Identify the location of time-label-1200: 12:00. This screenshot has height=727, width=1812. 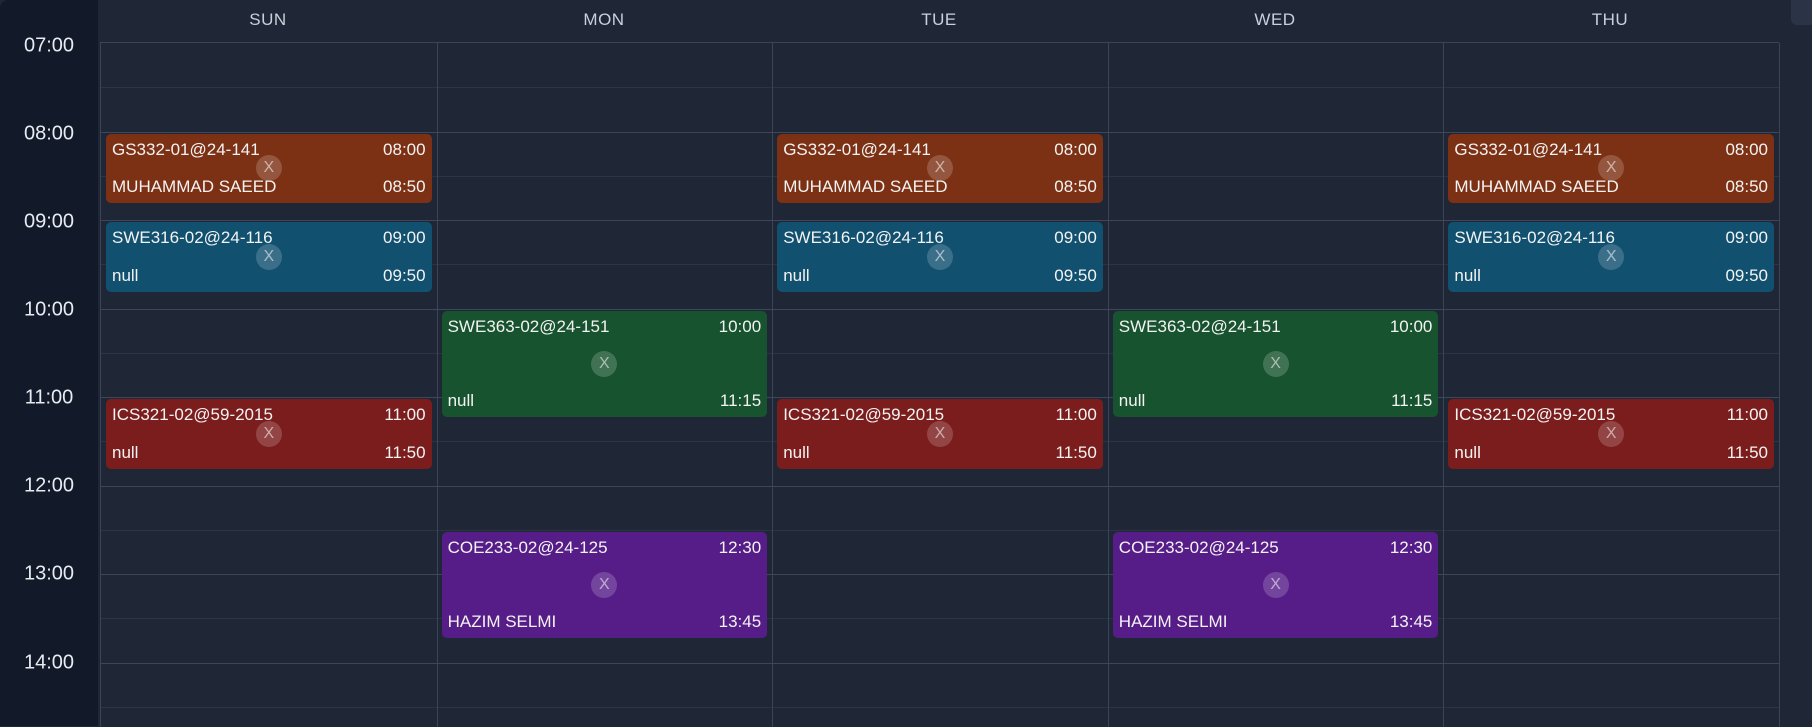
(49, 485).